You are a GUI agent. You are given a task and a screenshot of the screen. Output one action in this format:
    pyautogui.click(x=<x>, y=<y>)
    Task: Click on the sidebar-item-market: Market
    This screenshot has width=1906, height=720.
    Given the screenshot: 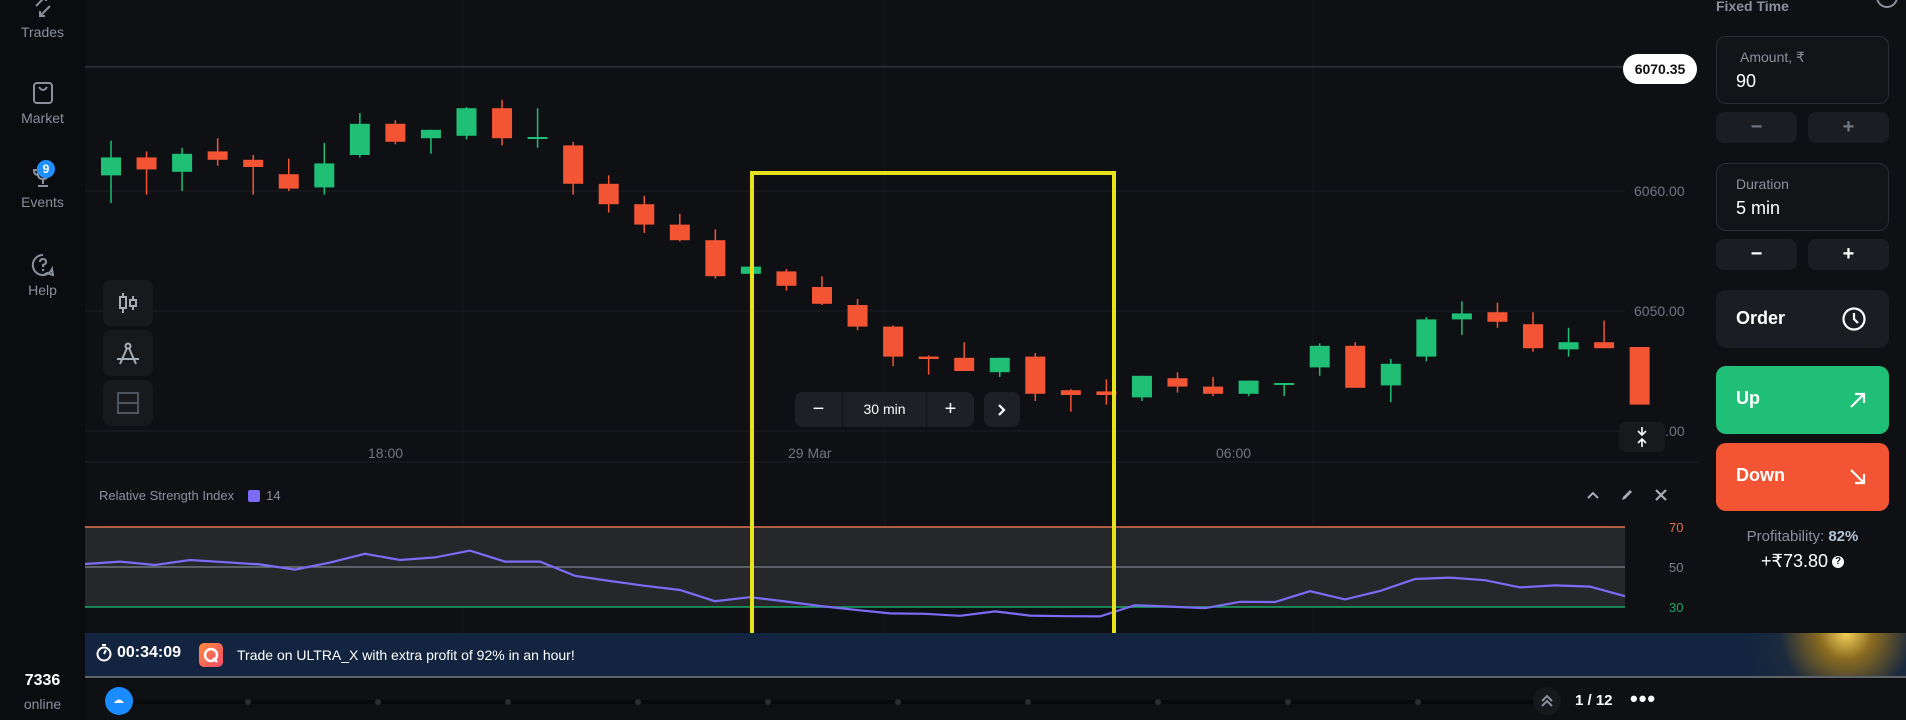 What is the action you would take?
    pyautogui.click(x=42, y=103)
    